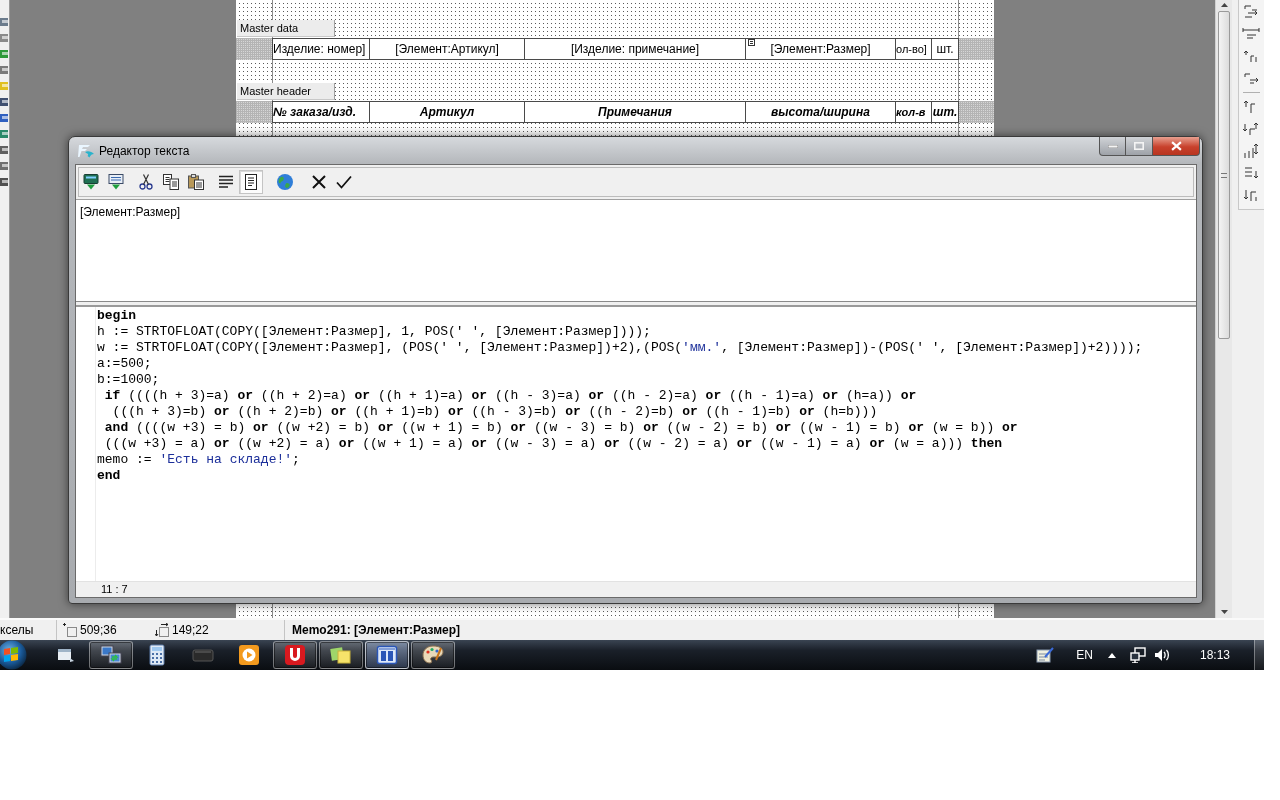  What do you see at coordinates (198, 460) in the screenshot?
I see `code-line: memo := 'Есть на складе!';` at bounding box center [198, 460].